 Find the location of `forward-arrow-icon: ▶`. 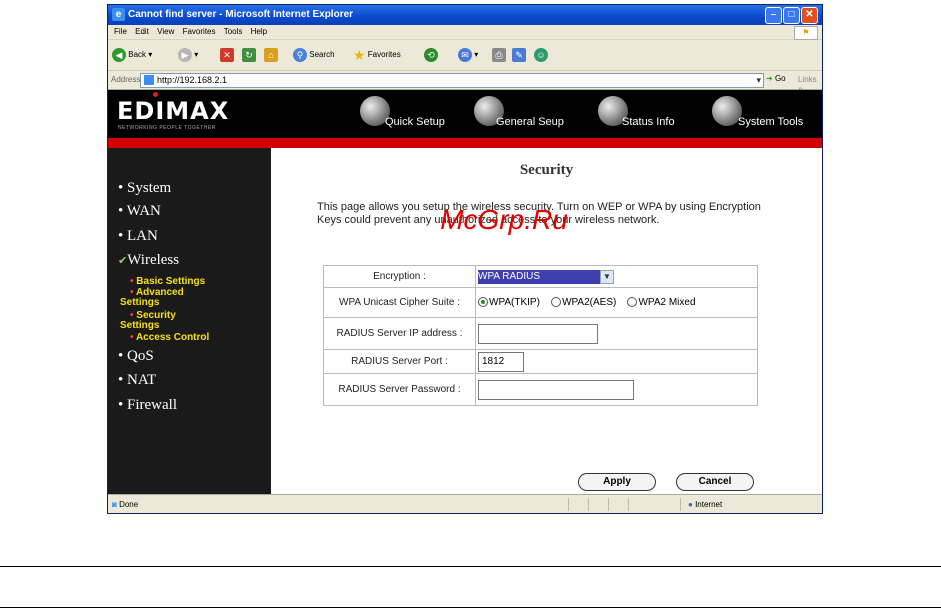

forward-arrow-icon: ▶ is located at coordinates (185, 54).